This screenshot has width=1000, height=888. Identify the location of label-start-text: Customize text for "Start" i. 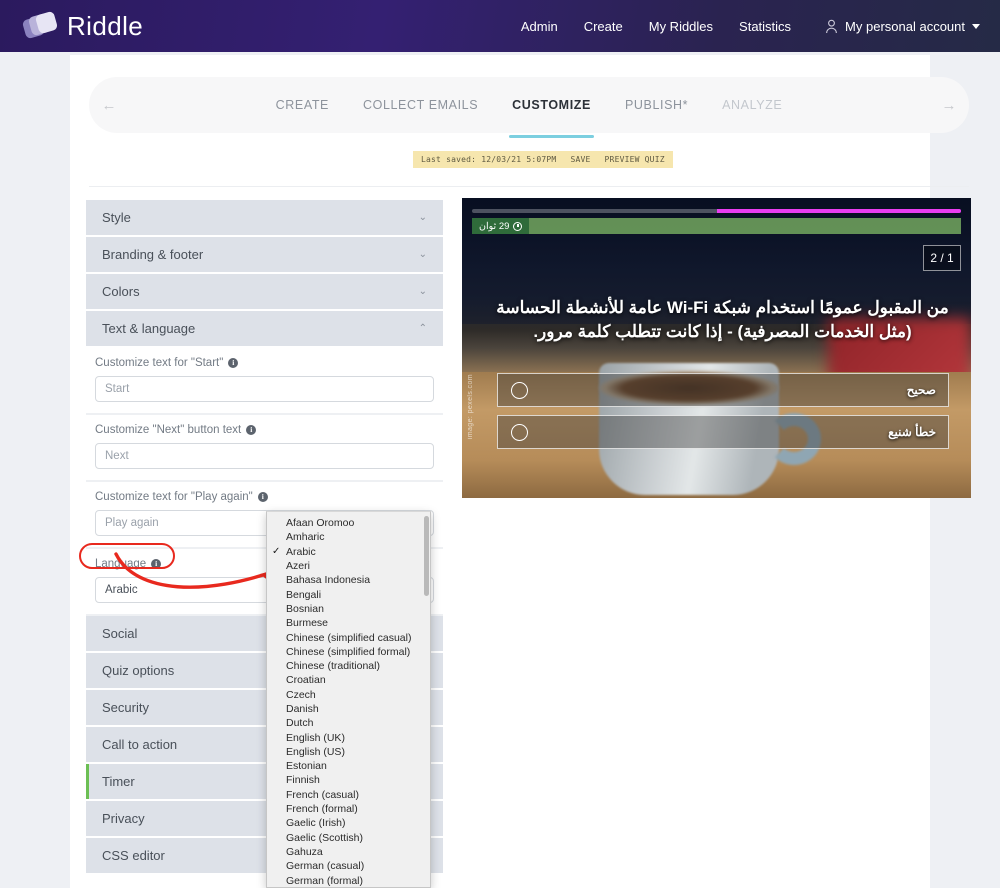
(264, 363).